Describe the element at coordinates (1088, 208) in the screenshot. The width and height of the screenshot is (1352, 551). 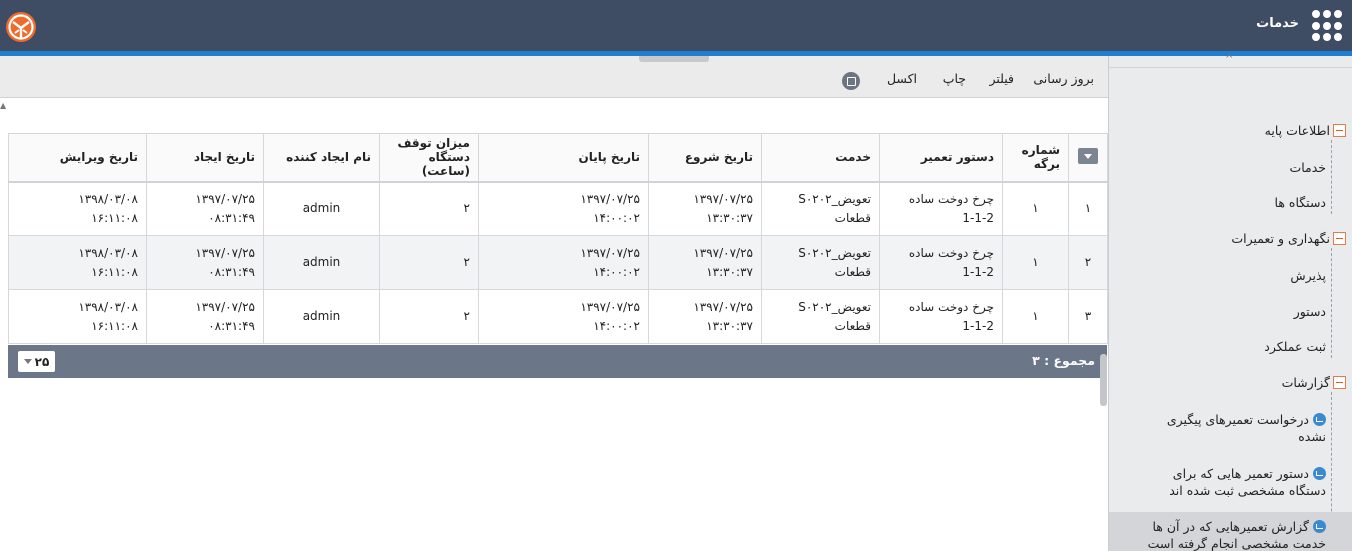
I see `row-number: ۱` at that location.